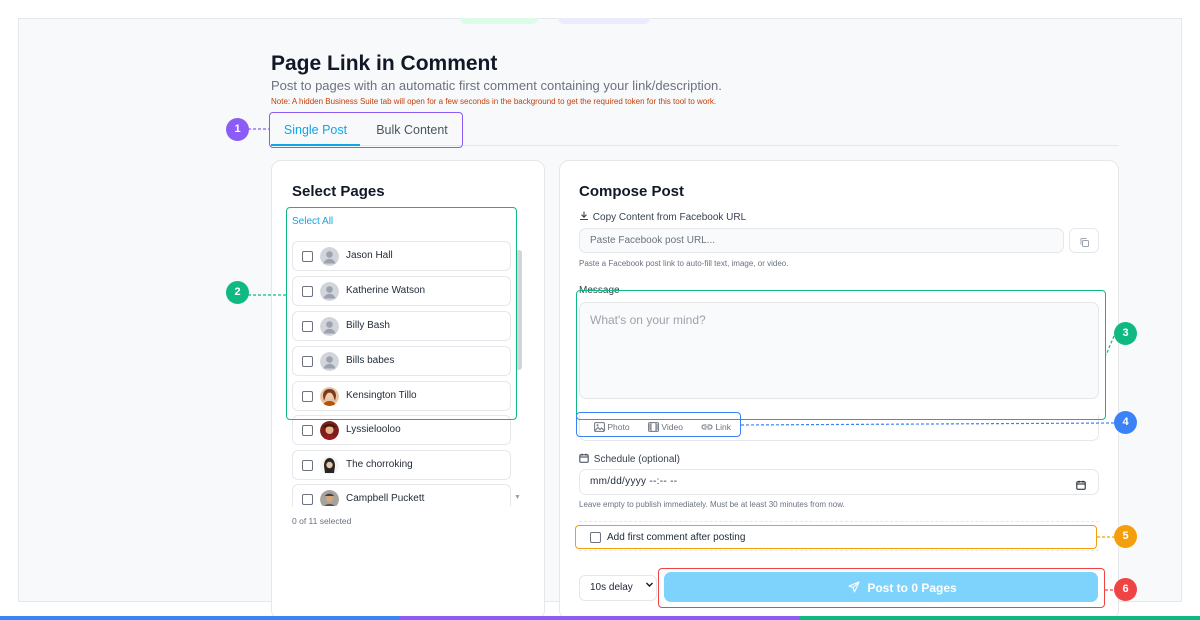  I want to click on calendar-picker-icon, so click(1081, 486).